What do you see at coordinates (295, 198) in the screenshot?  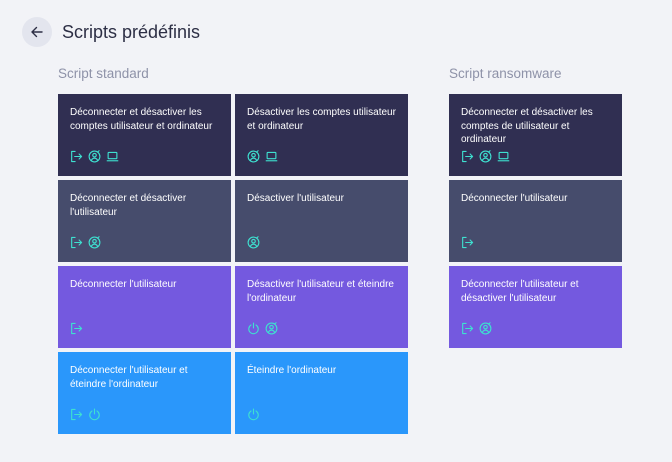 I see `card-label: Désactiver l'utilisateur` at bounding box center [295, 198].